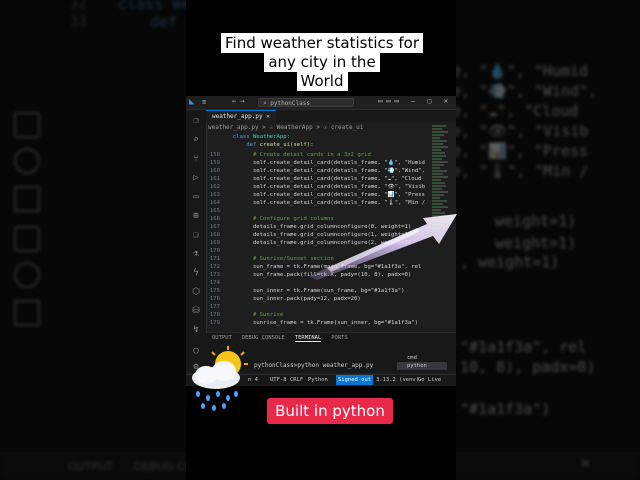 This screenshot has height=480, width=640. What do you see at coordinates (196, 273) in the screenshot?
I see `lightning-icon: ϟ` at bounding box center [196, 273].